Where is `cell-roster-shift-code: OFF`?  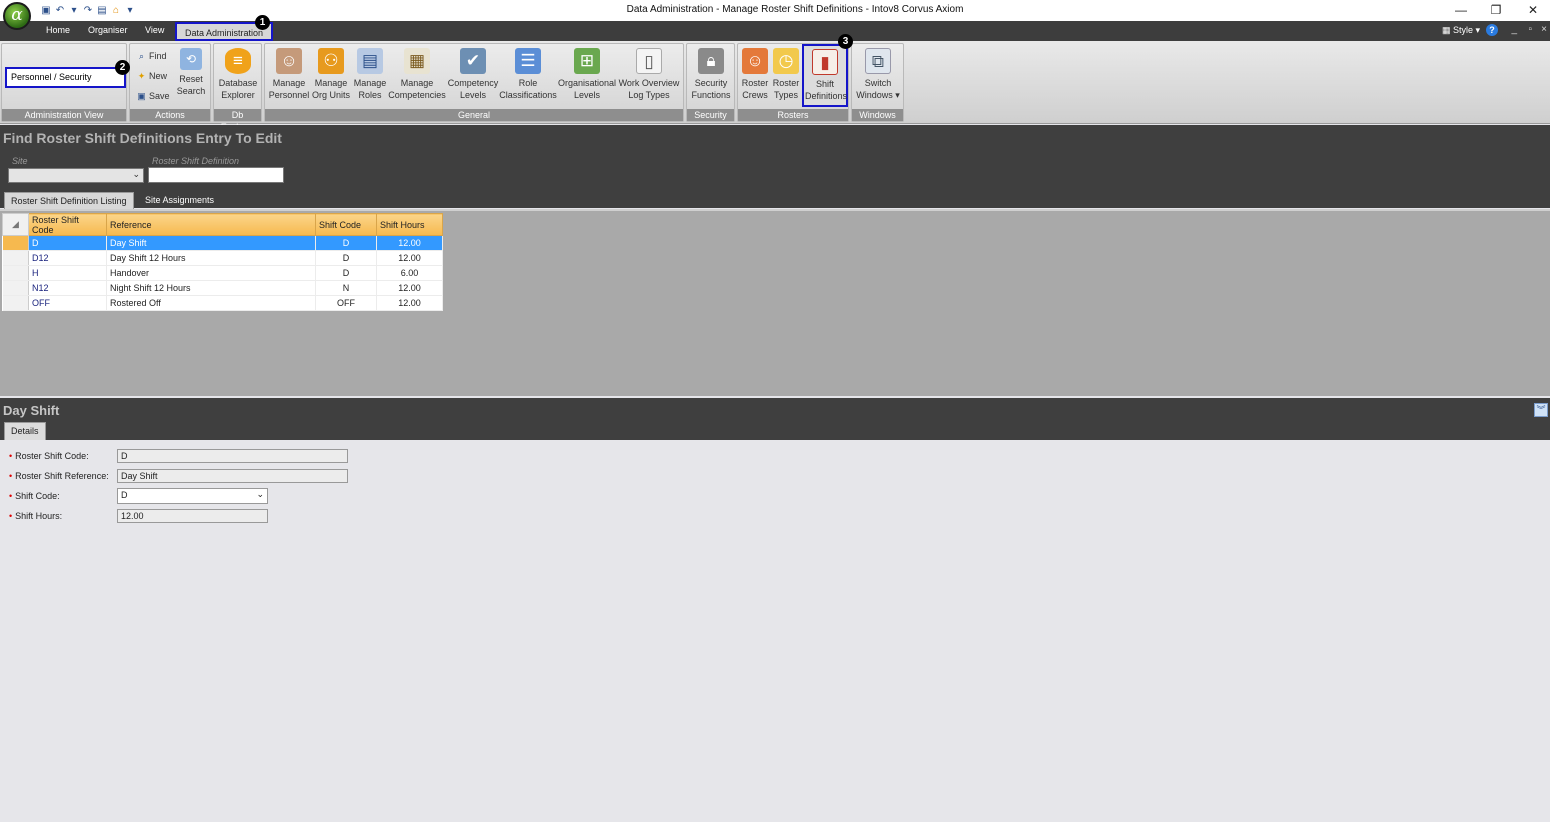
cell-roster-shift-code: OFF is located at coordinates (67, 303).